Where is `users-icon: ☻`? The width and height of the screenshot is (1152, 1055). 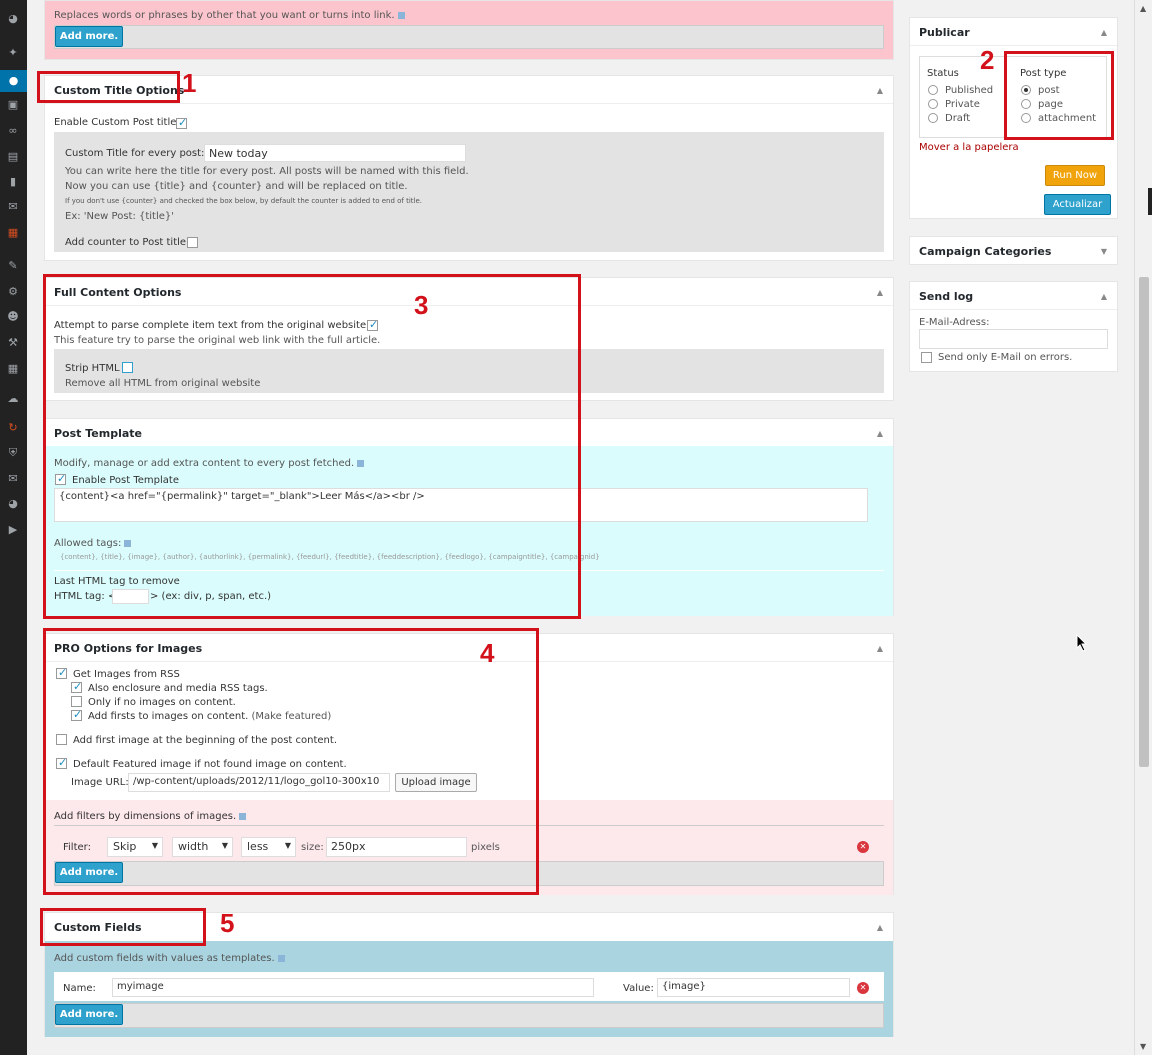
users-icon: ☻ is located at coordinates (13, 317).